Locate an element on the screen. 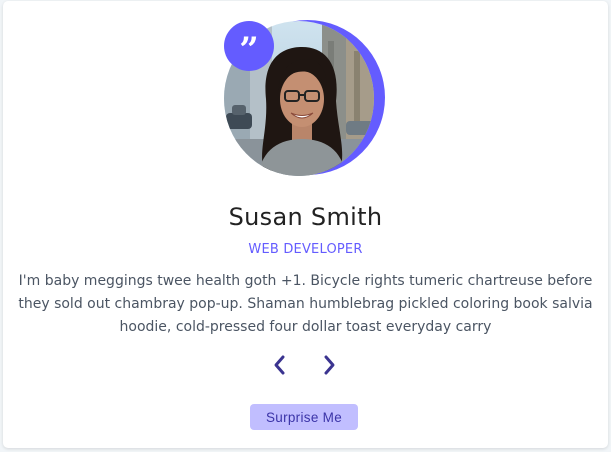 The width and height of the screenshot is (611, 452). quote-icon: ” is located at coordinates (249, 46).